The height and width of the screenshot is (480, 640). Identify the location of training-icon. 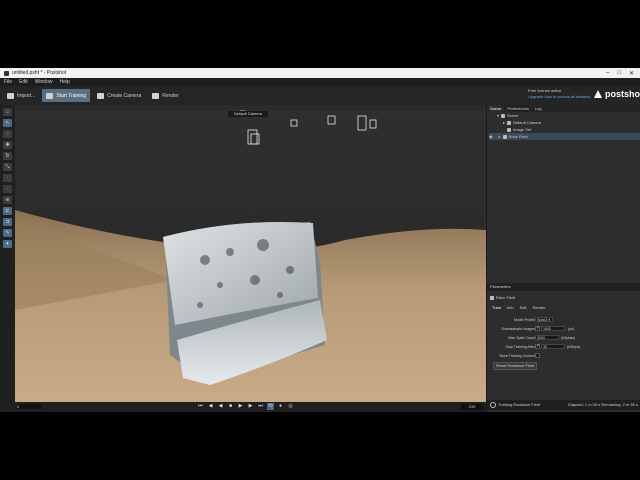
(50, 95).